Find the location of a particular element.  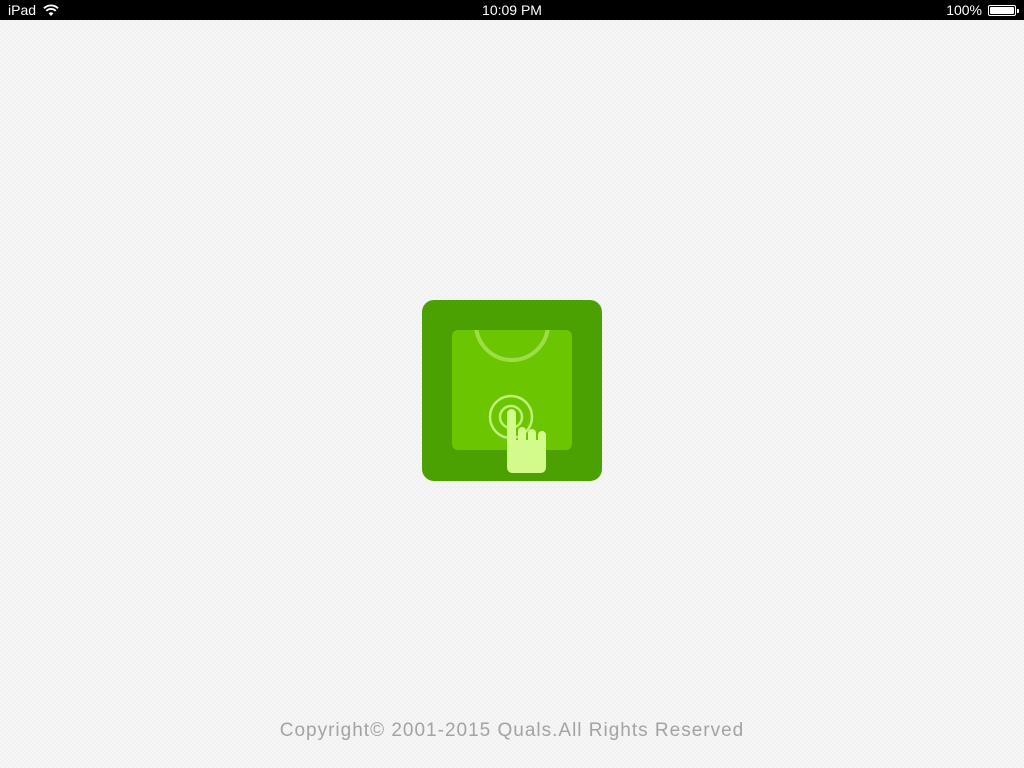

battery-icon is located at coordinates (1003, 10).